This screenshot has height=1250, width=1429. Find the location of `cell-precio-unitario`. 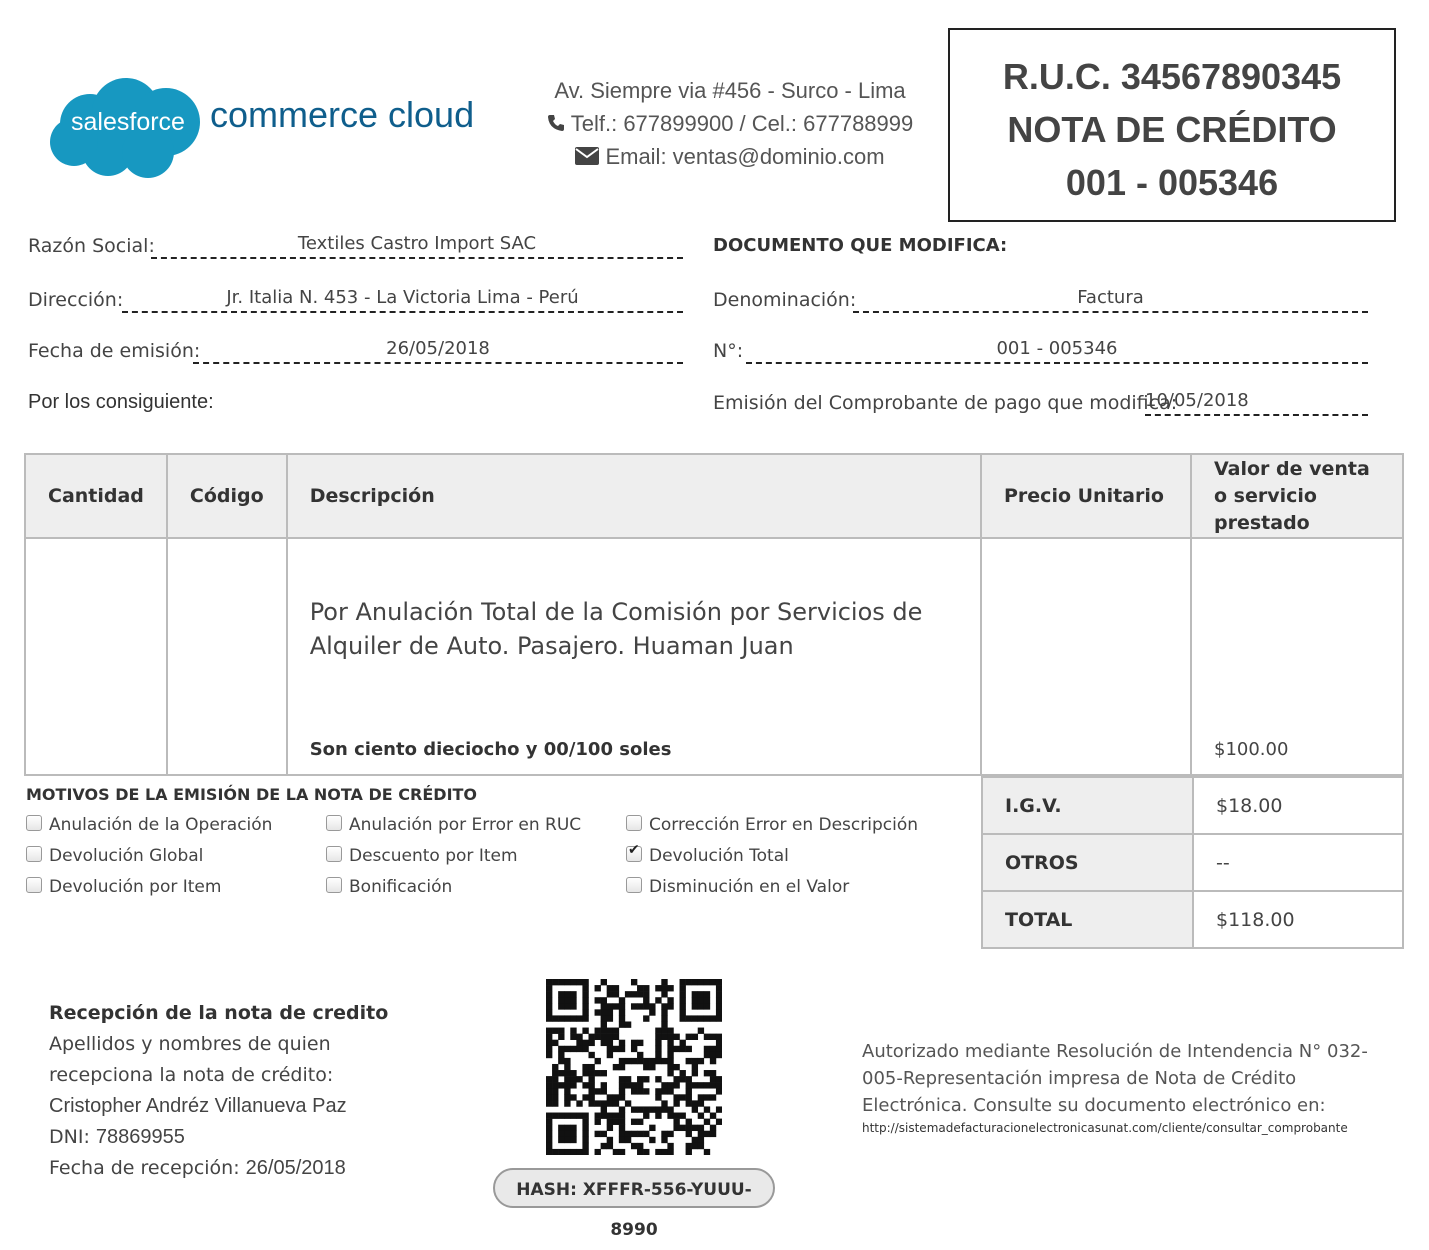

cell-precio-unitario is located at coordinates (1086, 656).